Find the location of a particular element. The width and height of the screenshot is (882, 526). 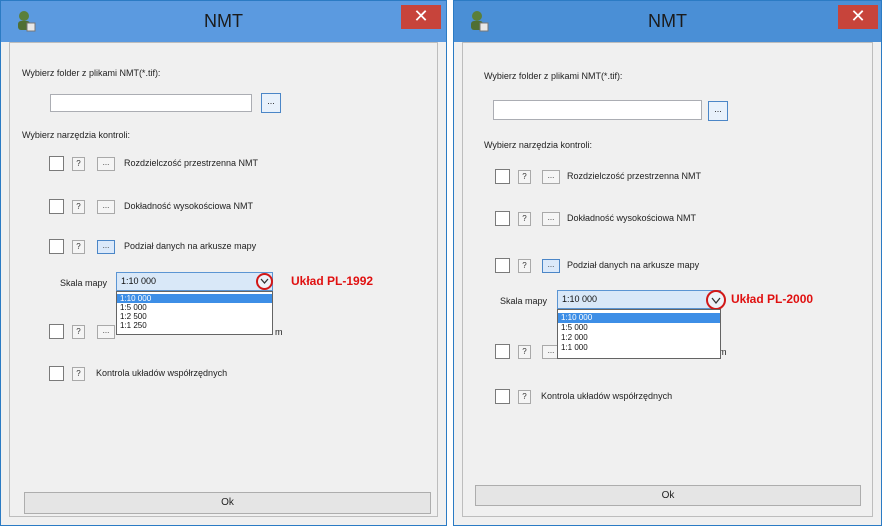

coordinate-system-annotation: Układ PL-2000 is located at coordinates (772, 299).